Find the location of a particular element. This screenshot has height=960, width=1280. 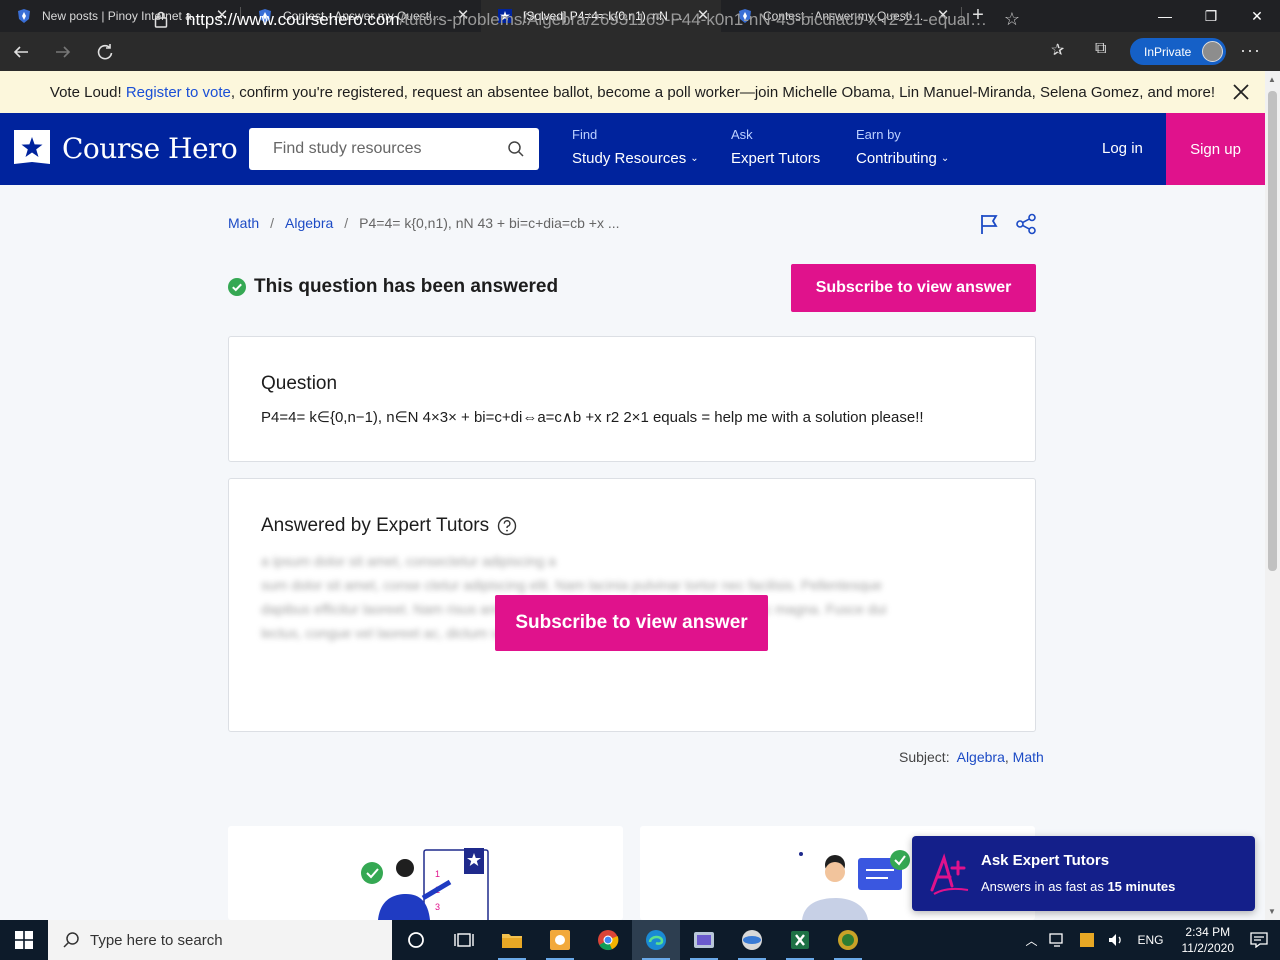

subject-link-math: Math is located at coordinates (1028, 757).